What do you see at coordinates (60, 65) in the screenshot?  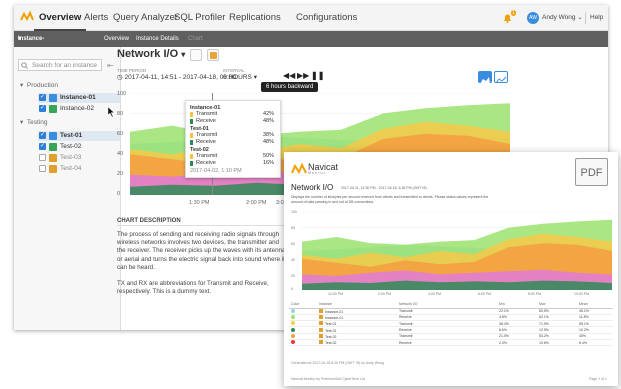 I see `search-input: Search for an instance` at bounding box center [60, 65].